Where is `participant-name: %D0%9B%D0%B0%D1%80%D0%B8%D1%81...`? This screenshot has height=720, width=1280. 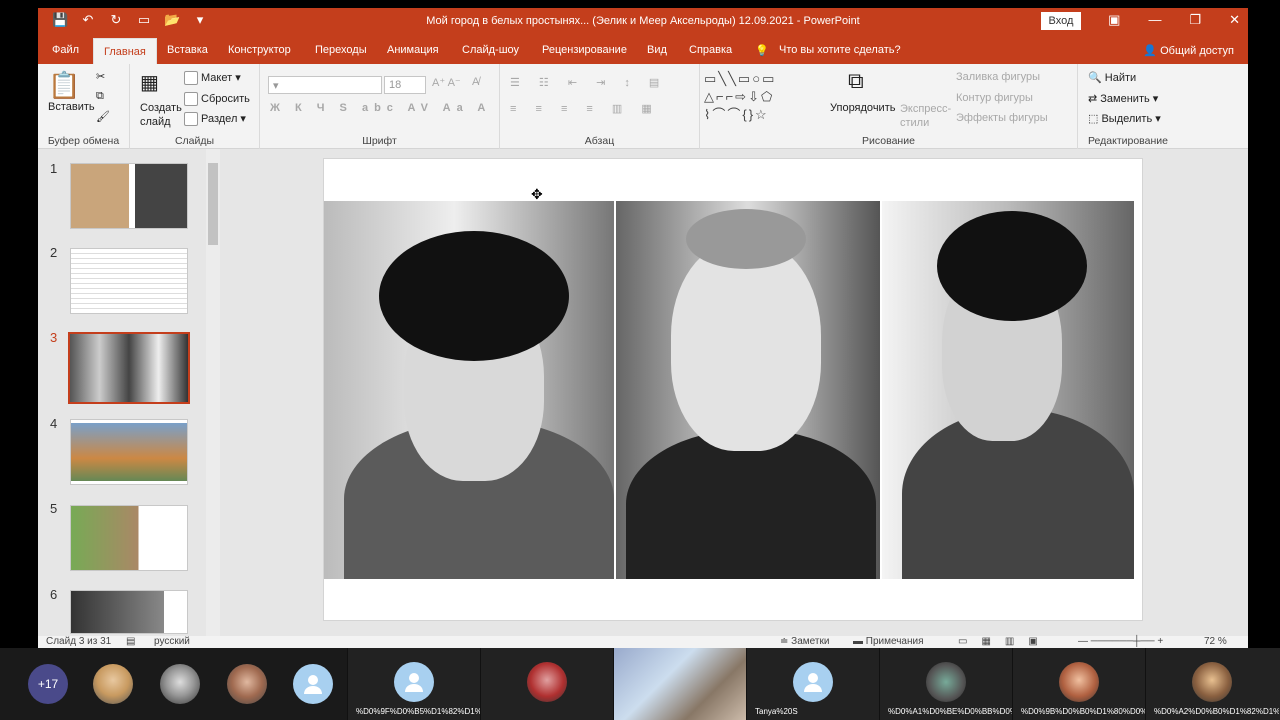 participant-name: %D0%9B%D0%B0%D1%80%D0%B8%D1%81... is located at coordinates (1083, 711).